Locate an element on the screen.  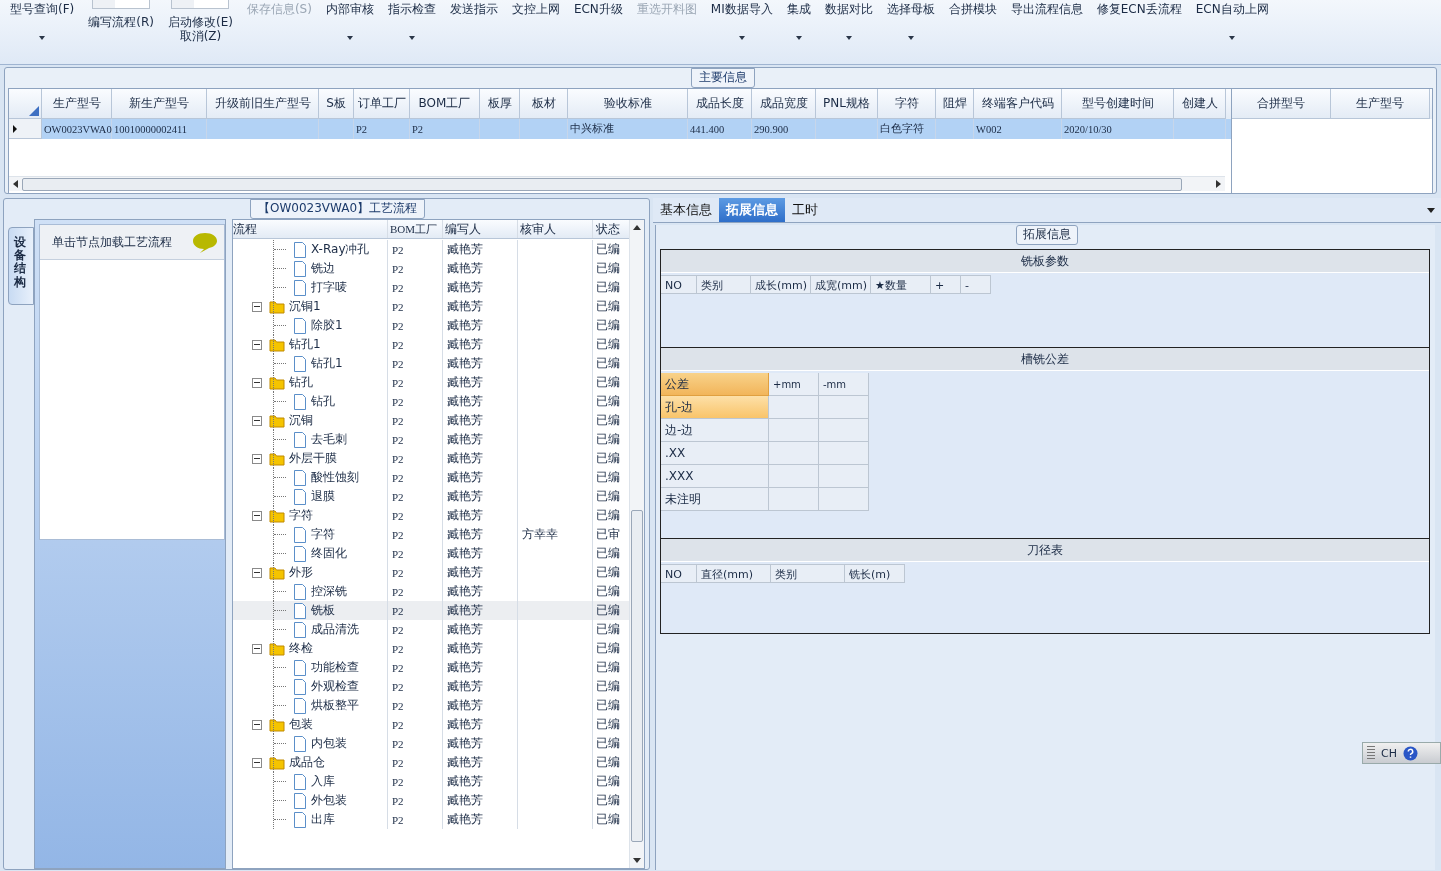
row-pointer-icon is located at coordinates (15, 129).